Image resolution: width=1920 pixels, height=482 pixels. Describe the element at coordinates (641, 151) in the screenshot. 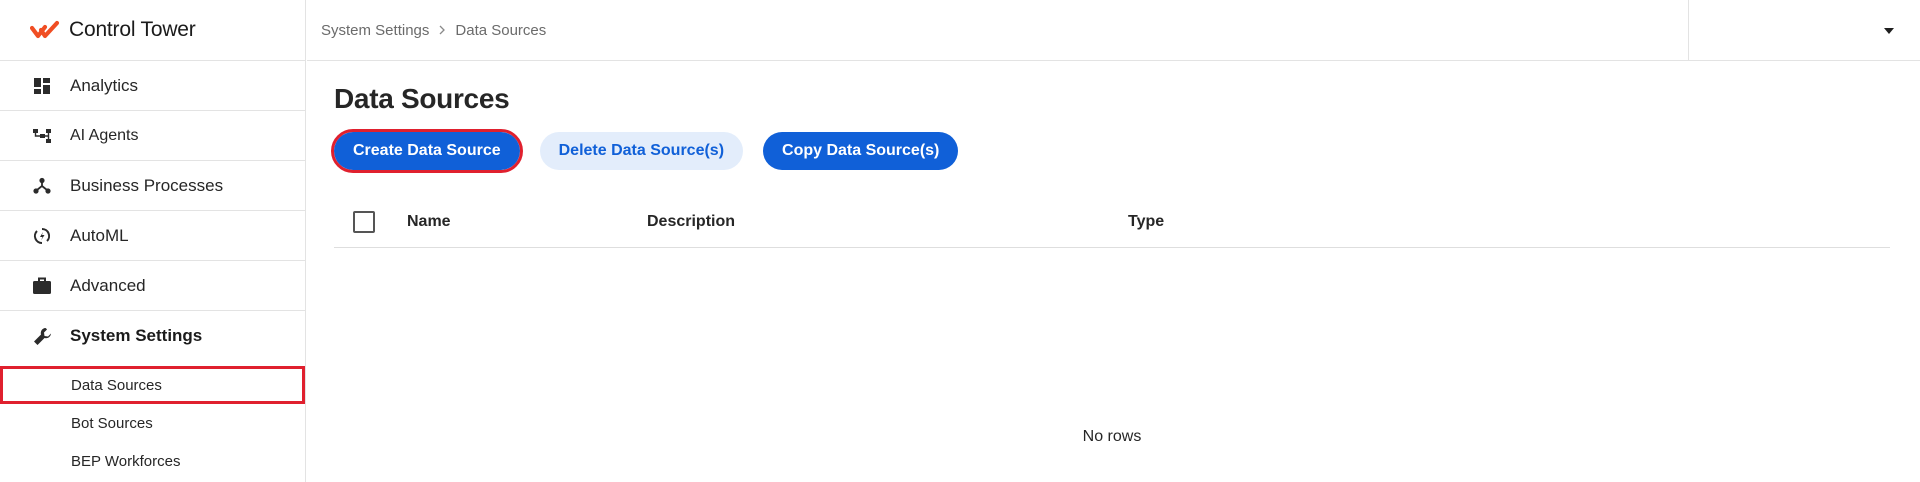

I see `delete-data-sources-button: Delete Data Source(s)` at that location.